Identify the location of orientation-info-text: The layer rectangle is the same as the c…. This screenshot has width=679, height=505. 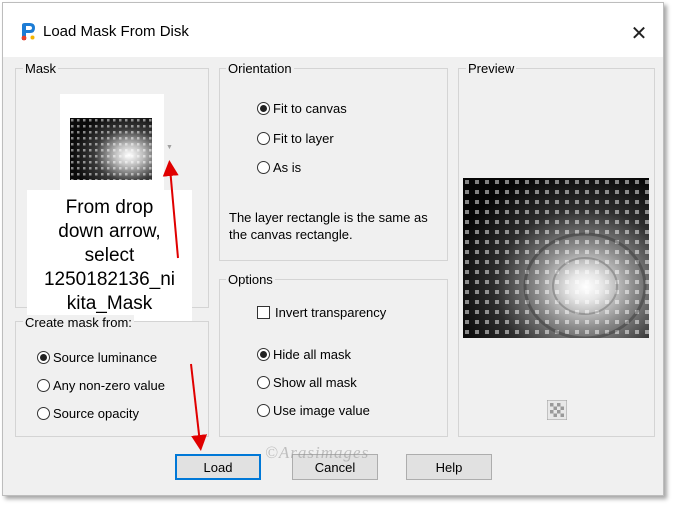
(334, 226).